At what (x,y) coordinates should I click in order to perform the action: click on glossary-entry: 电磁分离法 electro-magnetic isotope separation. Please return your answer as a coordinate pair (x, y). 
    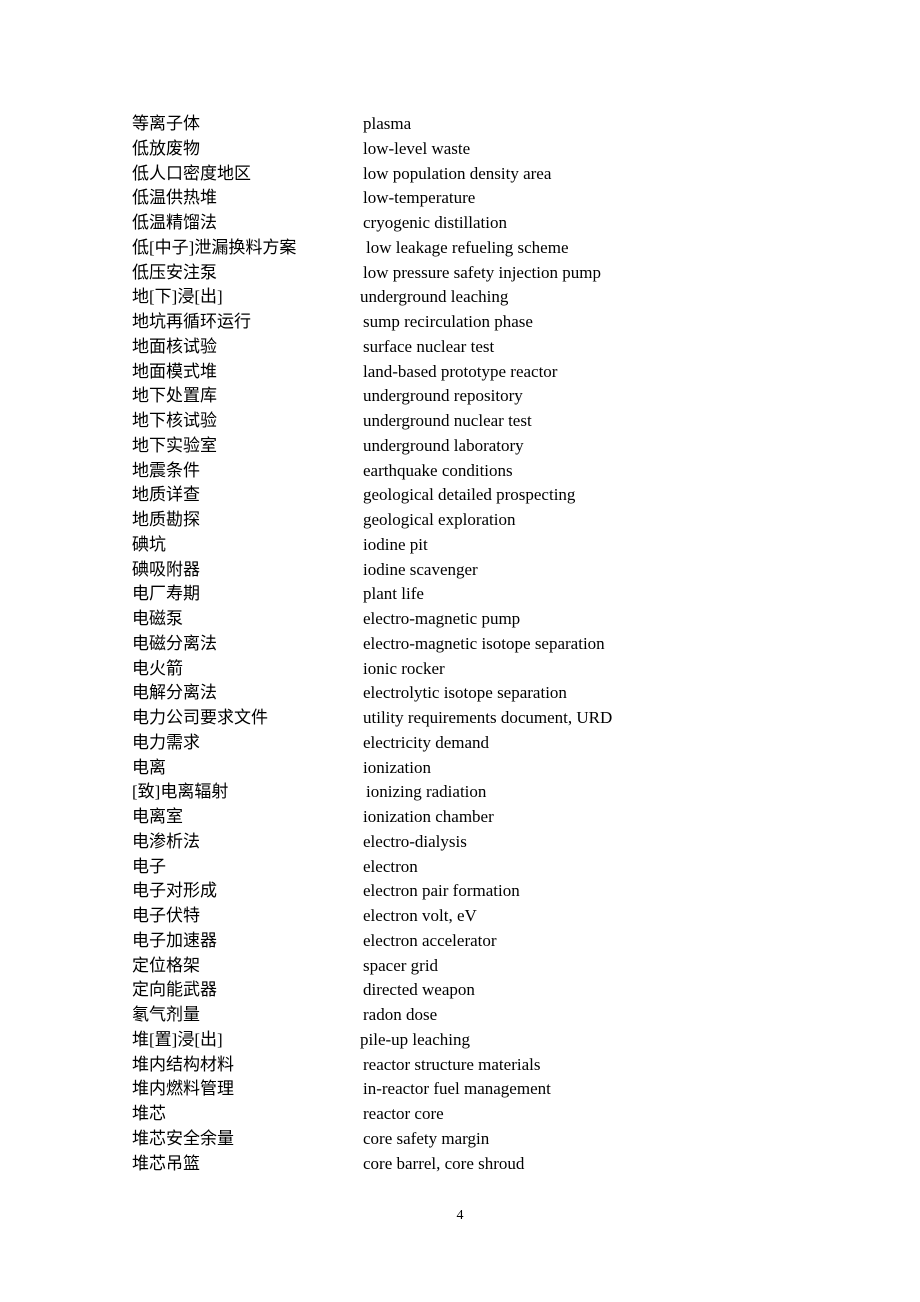
    Looking at the image, I should click on (412, 644).